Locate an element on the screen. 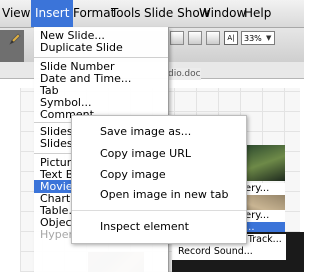  pencil-icon is located at coordinates (15, 38).